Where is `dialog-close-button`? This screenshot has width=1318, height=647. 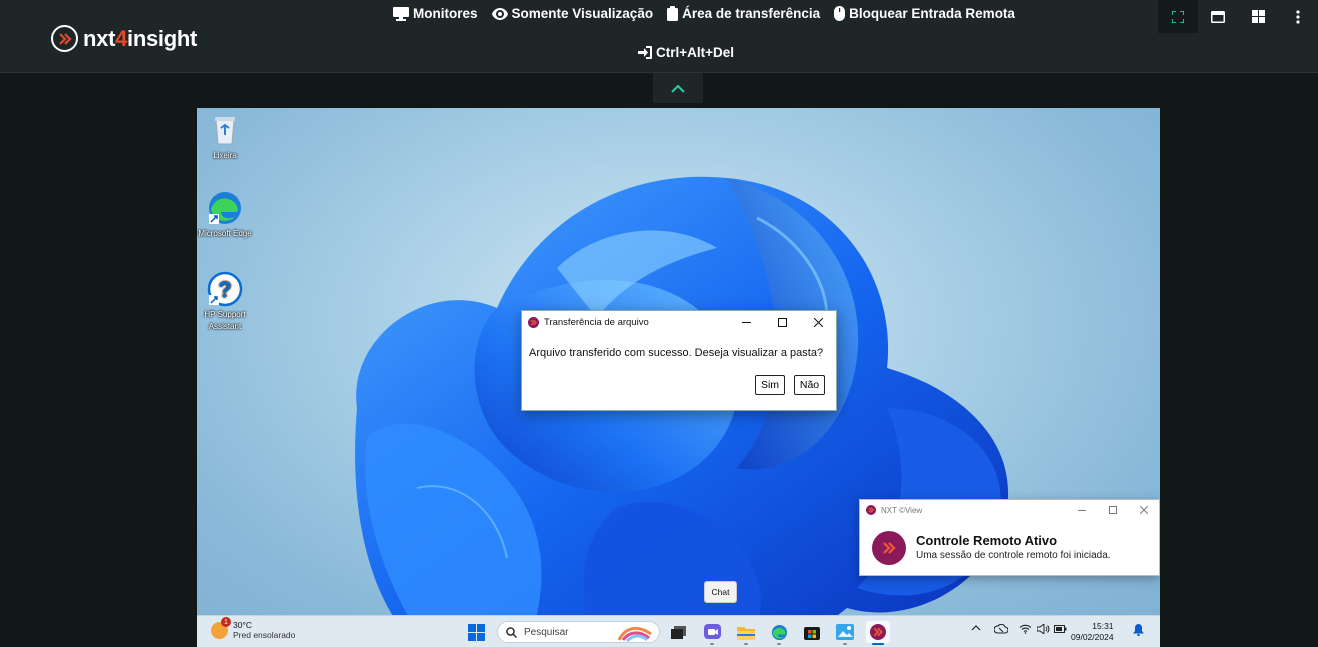 dialog-close-button is located at coordinates (818, 322).